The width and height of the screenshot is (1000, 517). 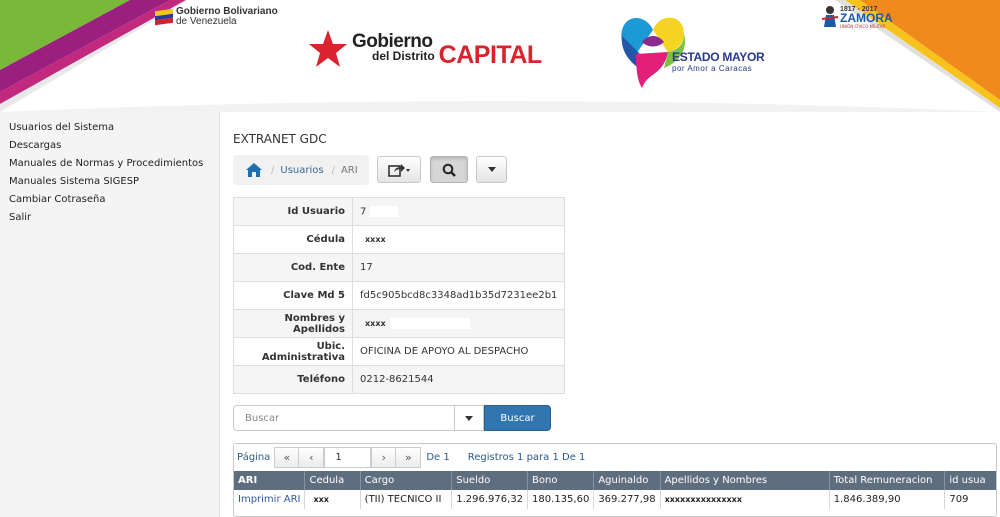 What do you see at coordinates (406, 480) in the screenshot?
I see `column-header: Cargo` at bounding box center [406, 480].